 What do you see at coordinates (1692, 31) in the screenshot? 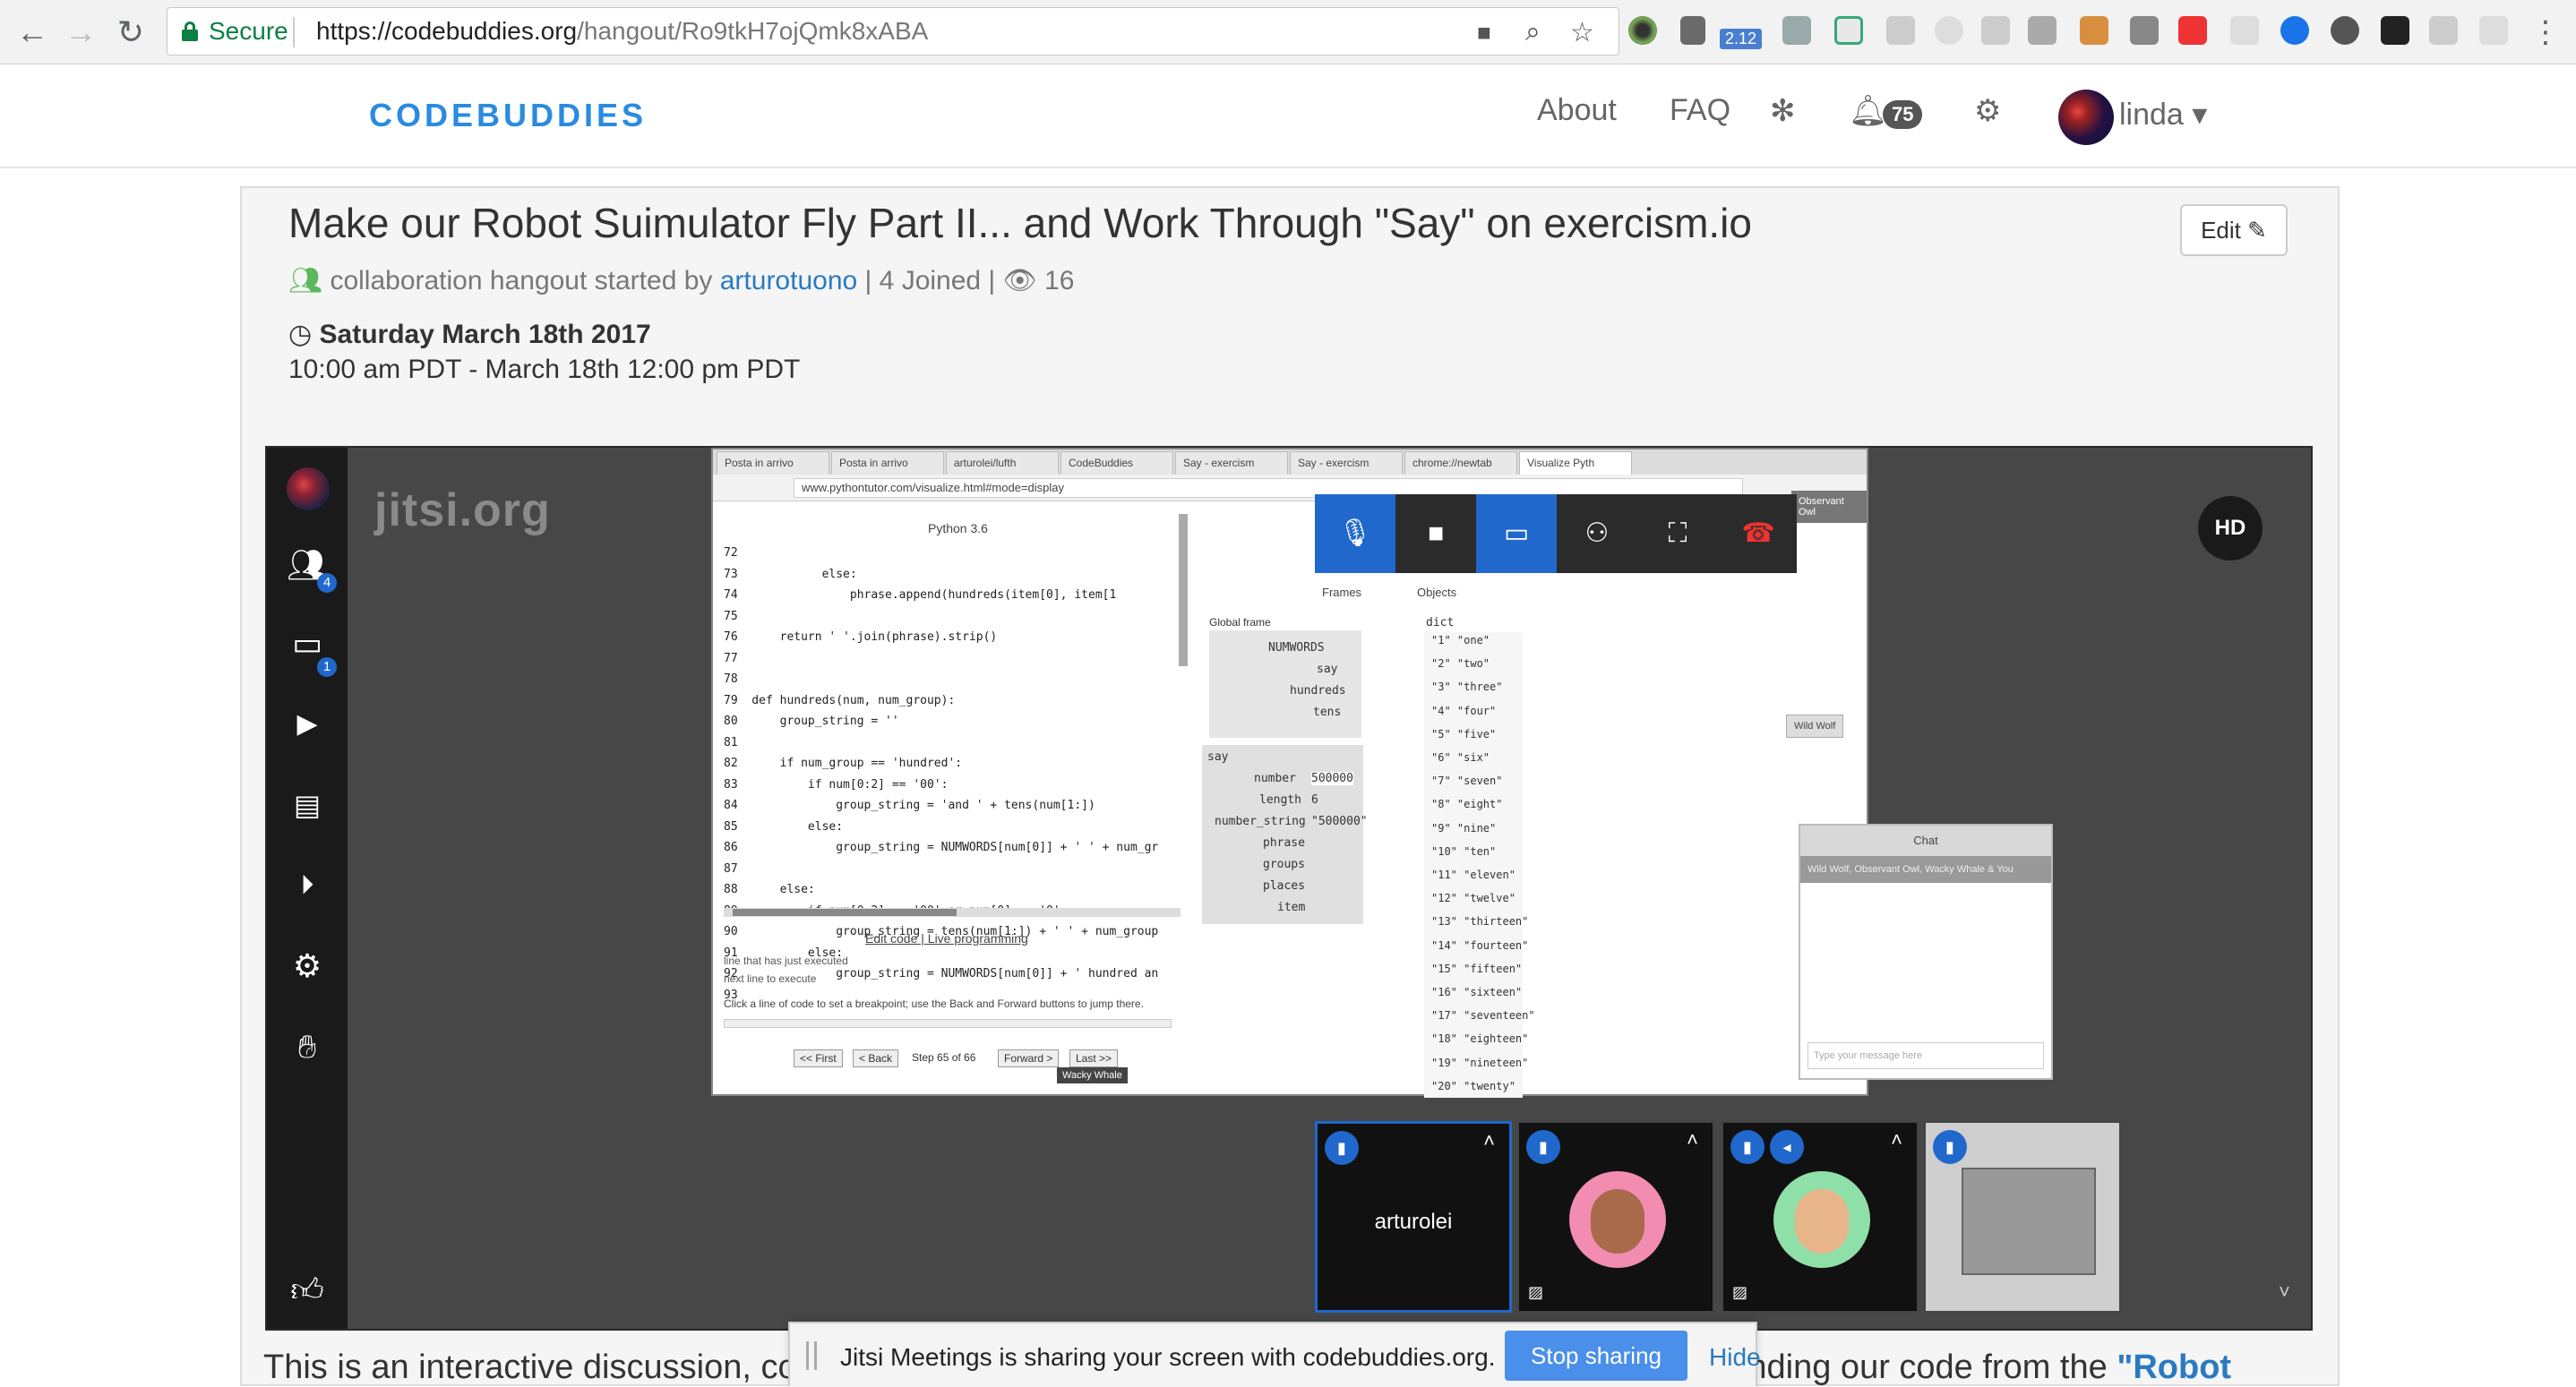
I see `pen-extension-icon` at bounding box center [1692, 31].